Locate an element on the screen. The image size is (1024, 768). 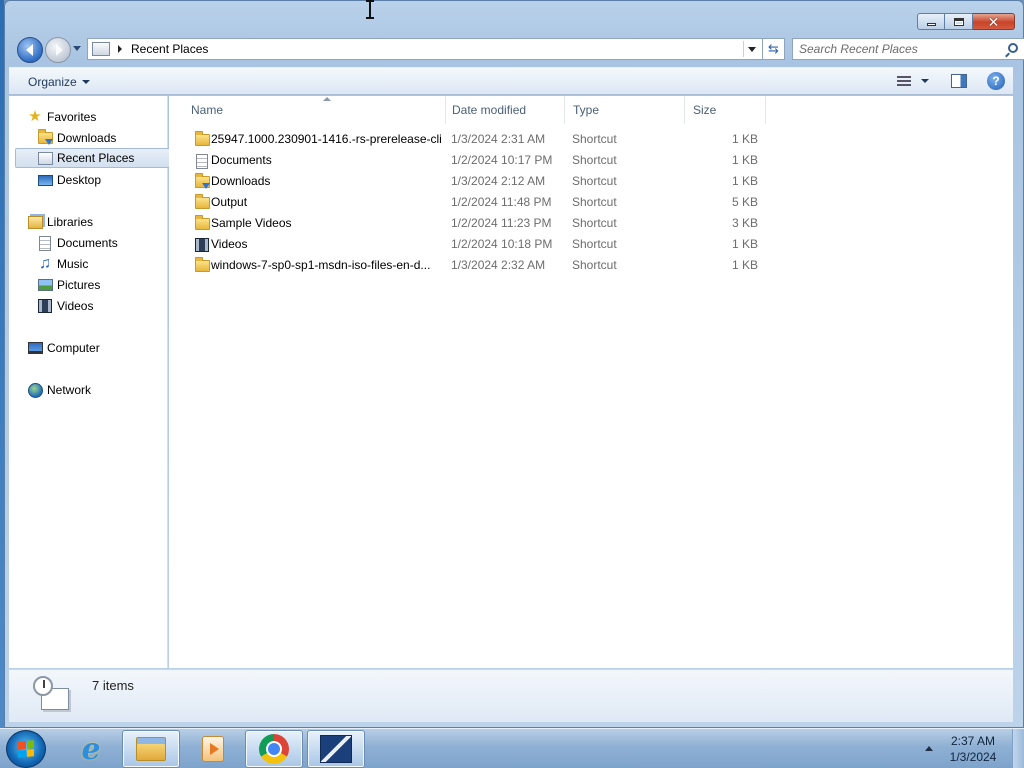
nav-libraries: Libraries is located at coordinates (60, 222).